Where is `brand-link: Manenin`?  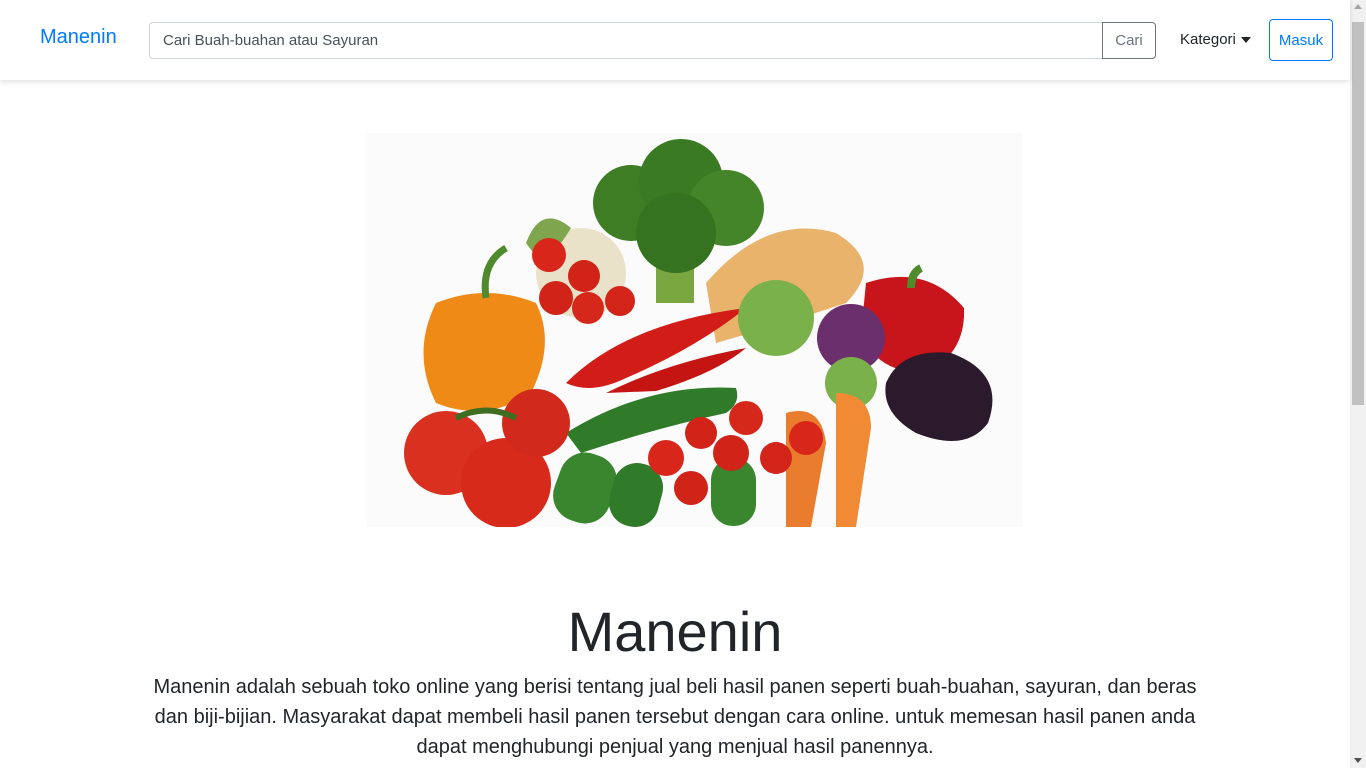
brand-link: Manenin is located at coordinates (78, 37).